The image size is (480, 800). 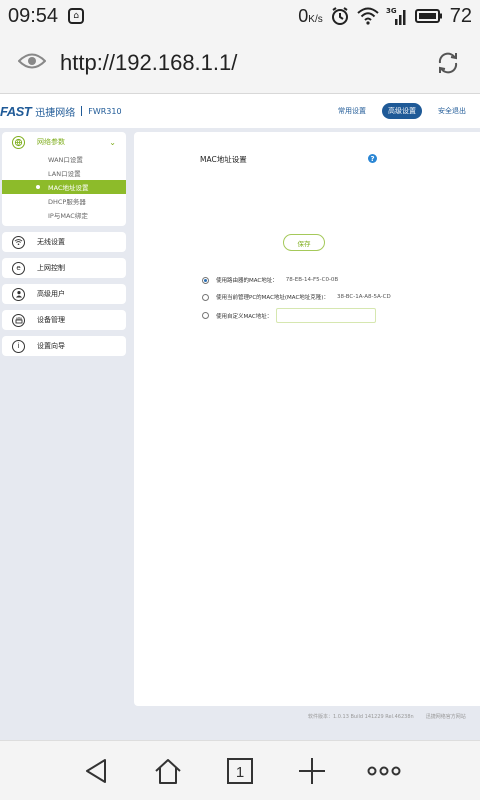 What do you see at coordinates (51, 268) in the screenshot?
I see `menu-access-control-label: 上网控制` at bounding box center [51, 268].